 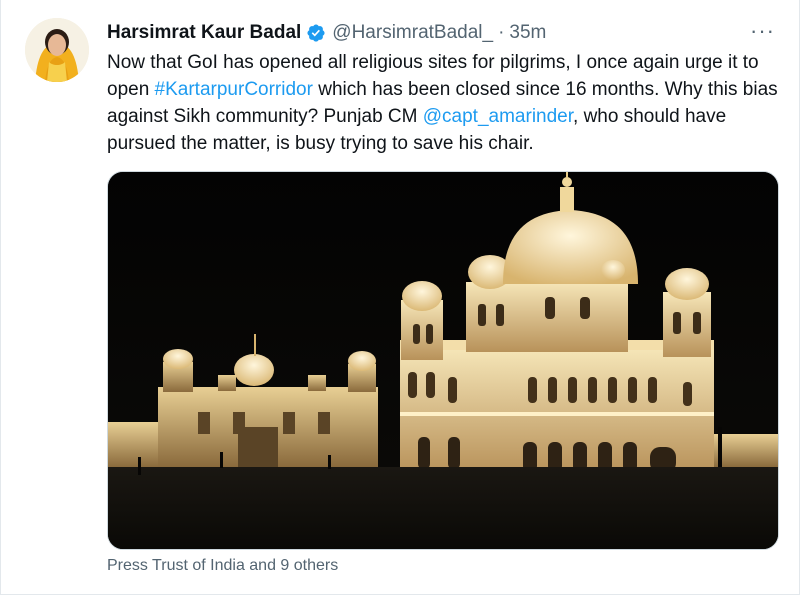 What do you see at coordinates (527, 33) in the screenshot?
I see `tweet-timestamp: 35m` at bounding box center [527, 33].